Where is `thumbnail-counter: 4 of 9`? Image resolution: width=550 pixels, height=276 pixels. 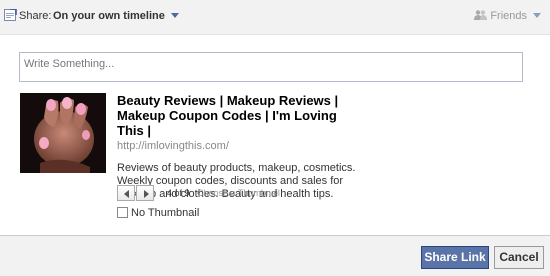 thumbnail-counter: 4 of 9 is located at coordinates (178, 193).